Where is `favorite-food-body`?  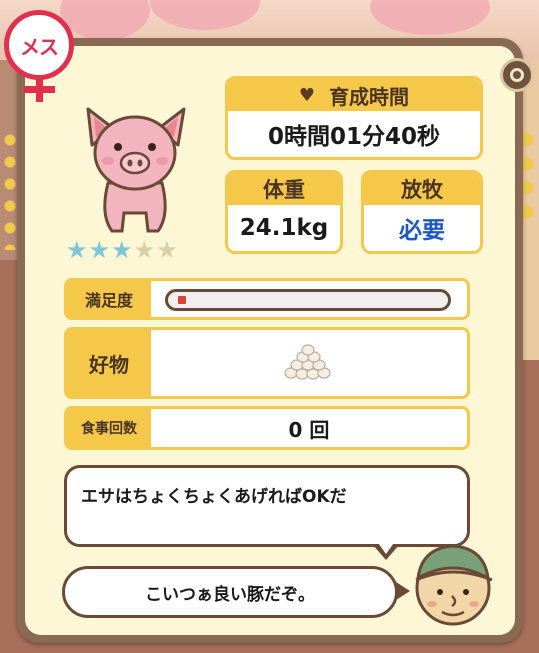 favorite-food-body is located at coordinates (309, 363).